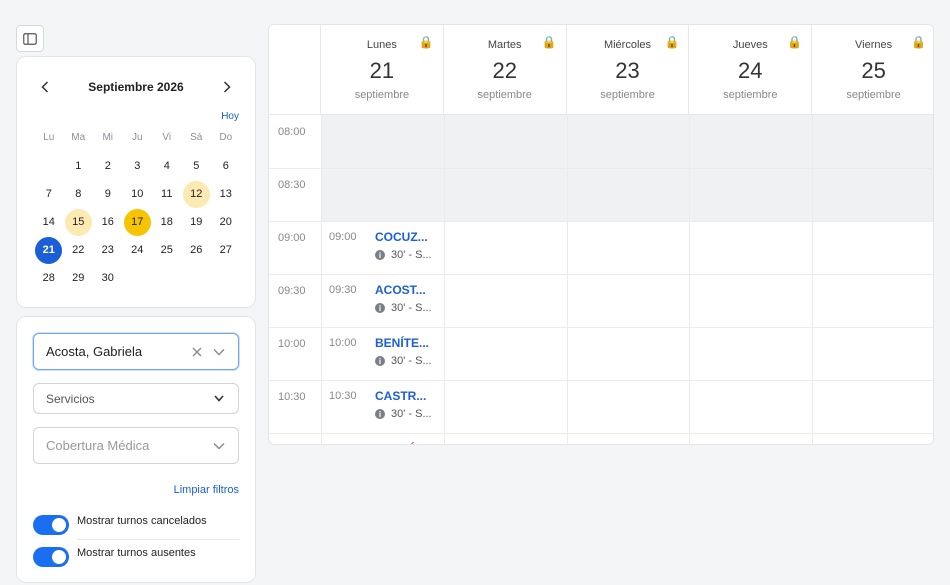  What do you see at coordinates (51, 525) in the screenshot?
I see `toggle-cancelled-switch` at bounding box center [51, 525].